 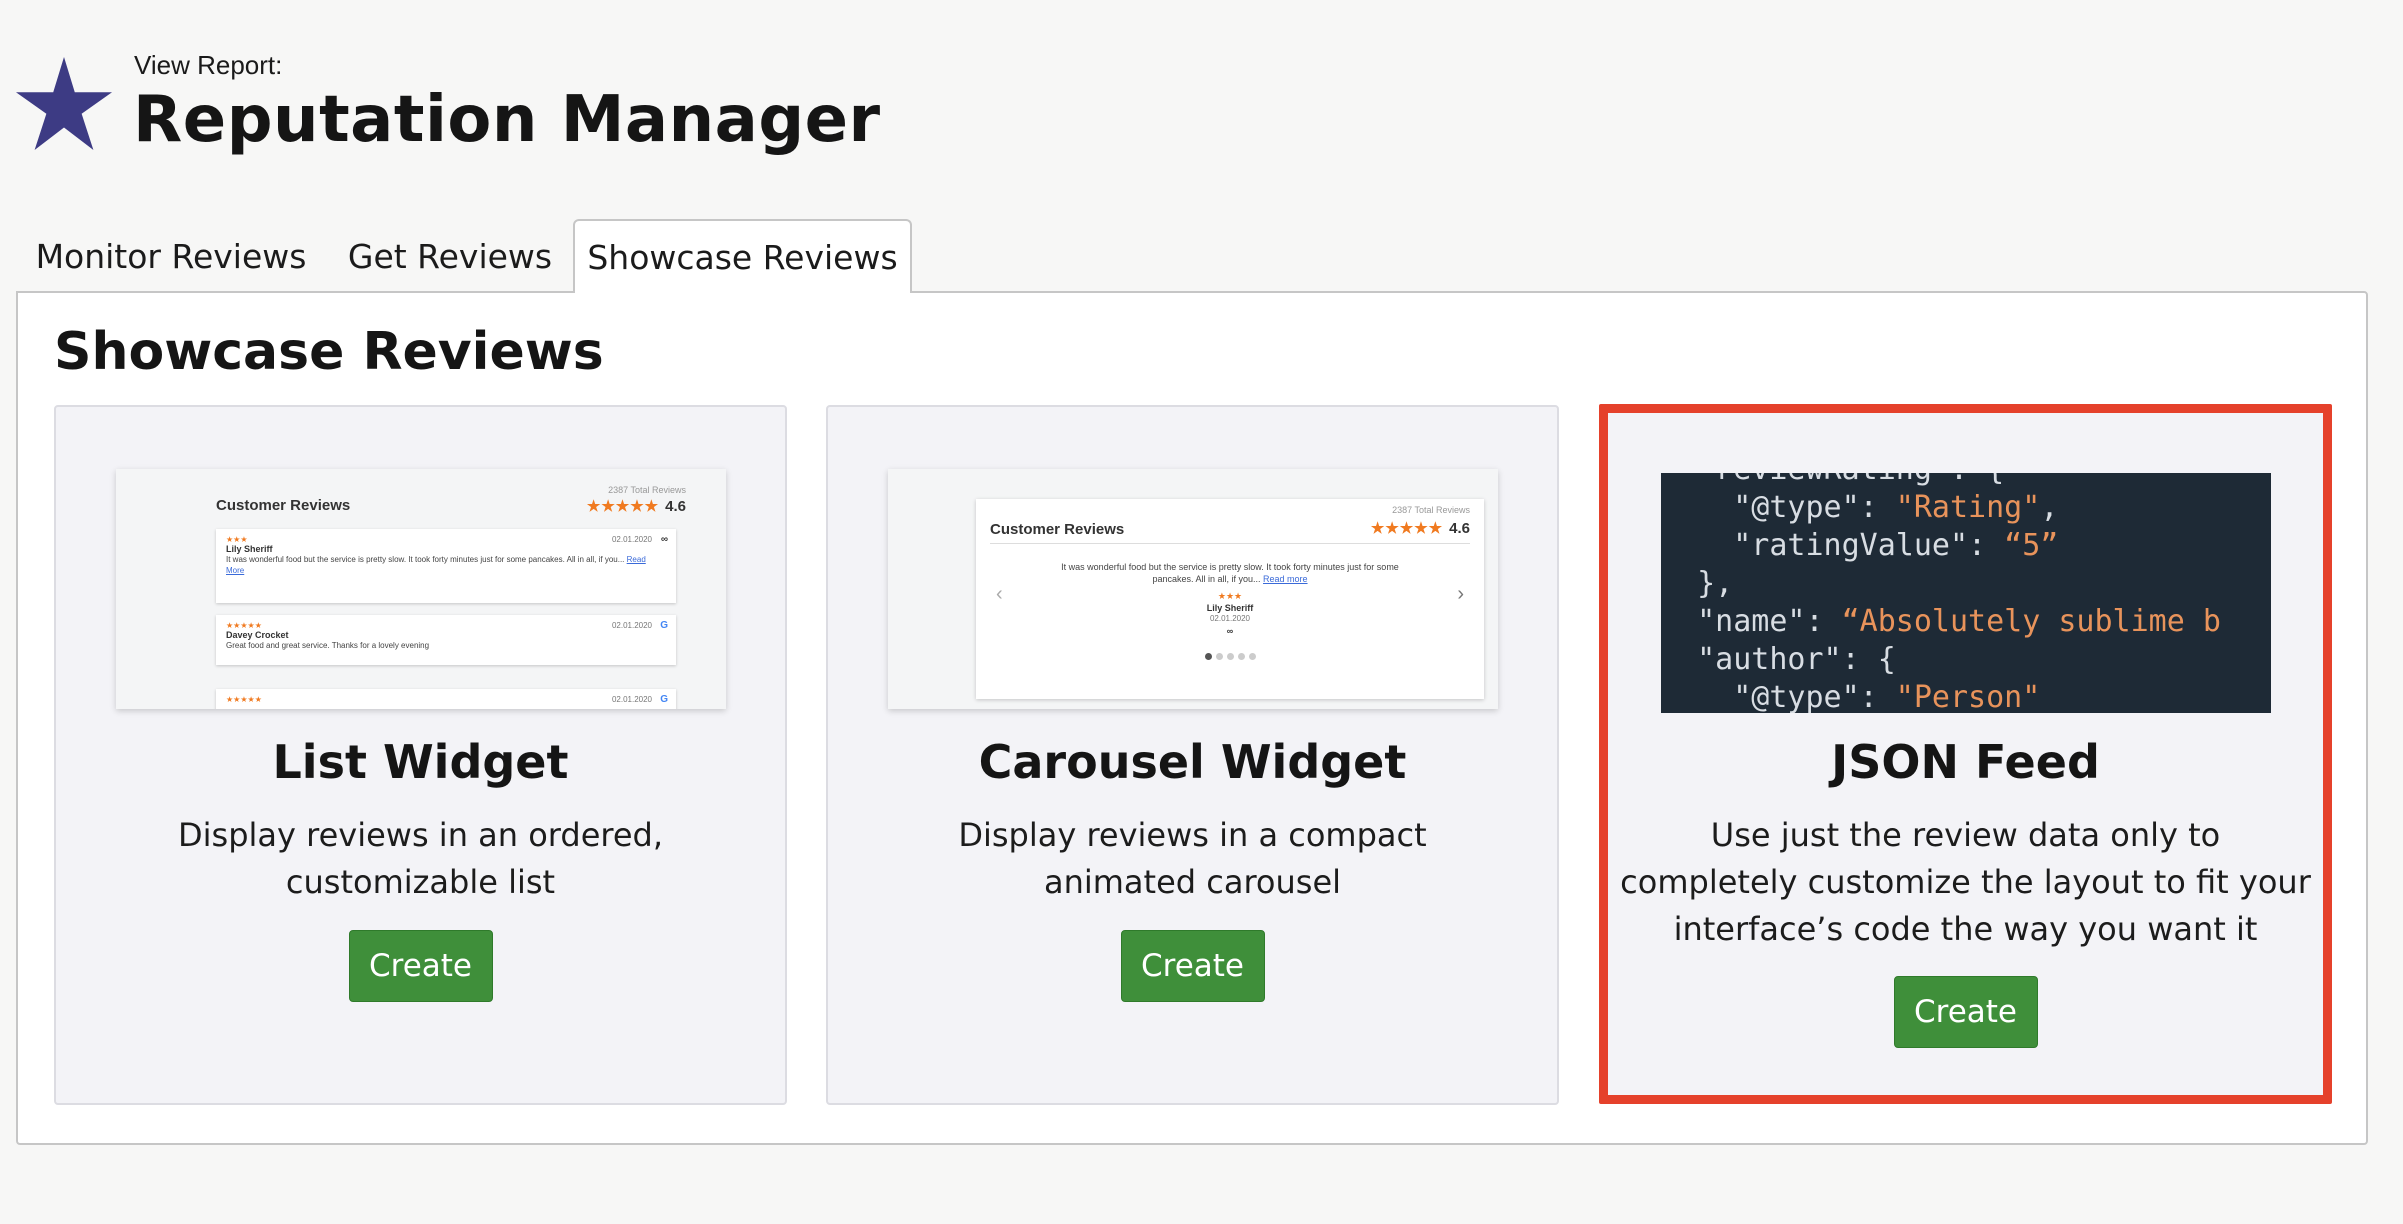 I want to click on code-line: "name": “Absolutely sublime b, so click(x=1941, y=621).